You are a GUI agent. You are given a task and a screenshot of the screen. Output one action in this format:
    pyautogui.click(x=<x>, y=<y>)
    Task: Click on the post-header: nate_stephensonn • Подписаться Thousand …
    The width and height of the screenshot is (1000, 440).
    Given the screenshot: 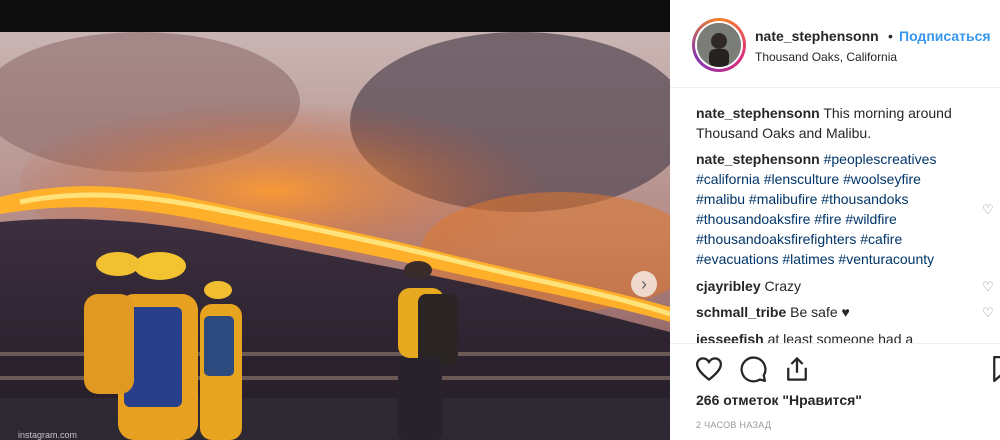 What is the action you would take?
    pyautogui.click(x=835, y=44)
    